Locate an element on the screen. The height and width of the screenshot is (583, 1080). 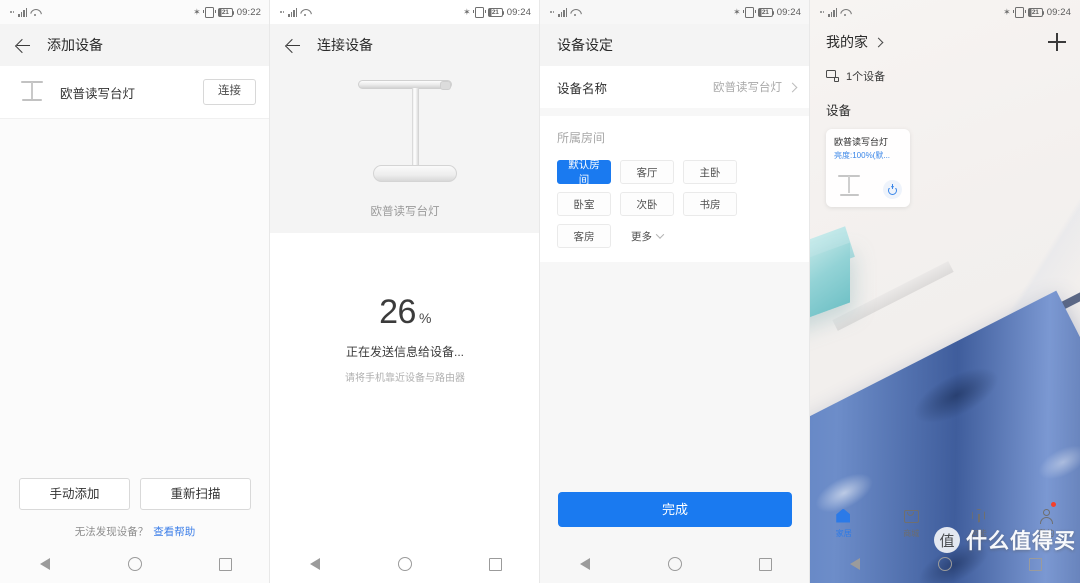
app-bar: 设备设定 is located at coordinates (675, 45).